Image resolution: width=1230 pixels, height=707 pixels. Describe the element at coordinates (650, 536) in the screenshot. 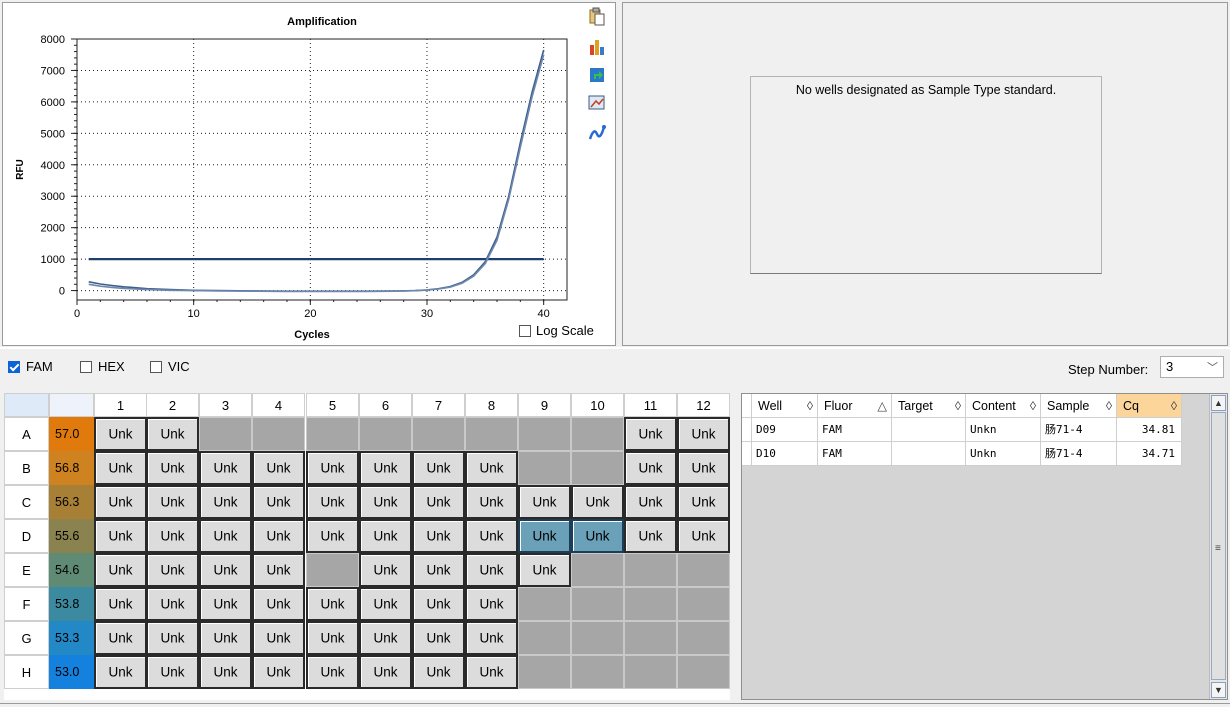

I see `well-D11: Unk` at that location.